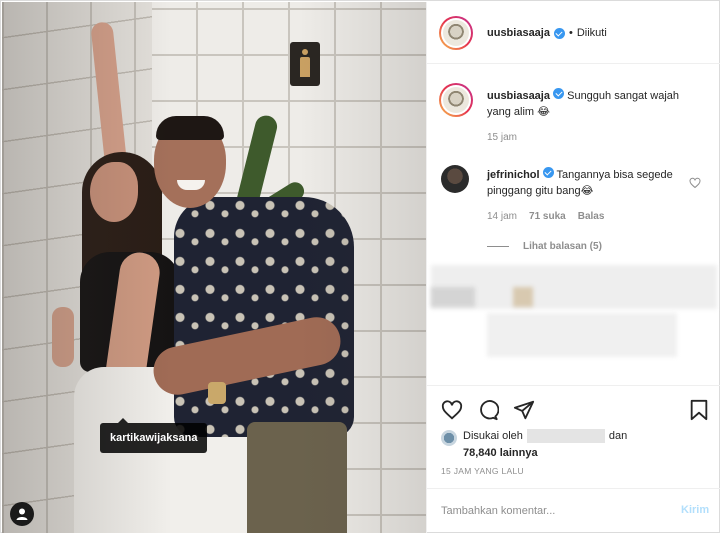  What do you see at coordinates (498, 246) in the screenshot?
I see `replies-divider` at bounding box center [498, 246].